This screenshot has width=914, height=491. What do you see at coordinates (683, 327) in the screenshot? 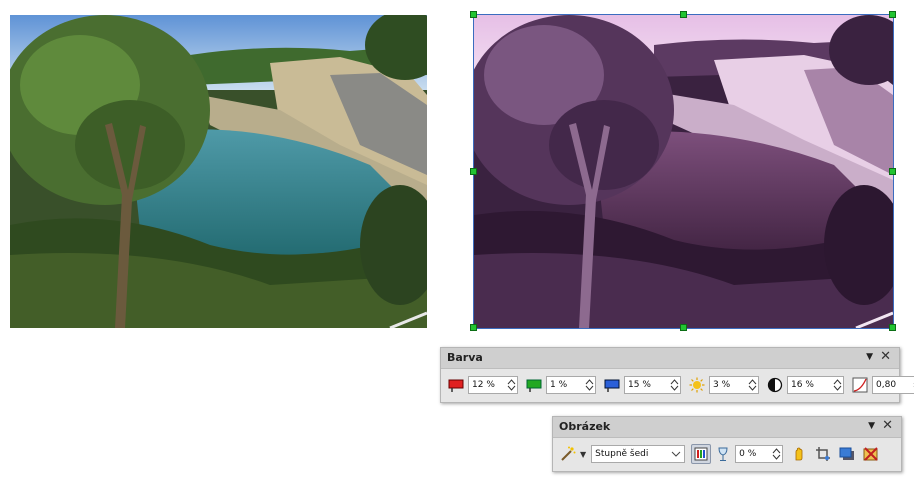
I see `resize-handle-bottom` at bounding box center [683, 327].